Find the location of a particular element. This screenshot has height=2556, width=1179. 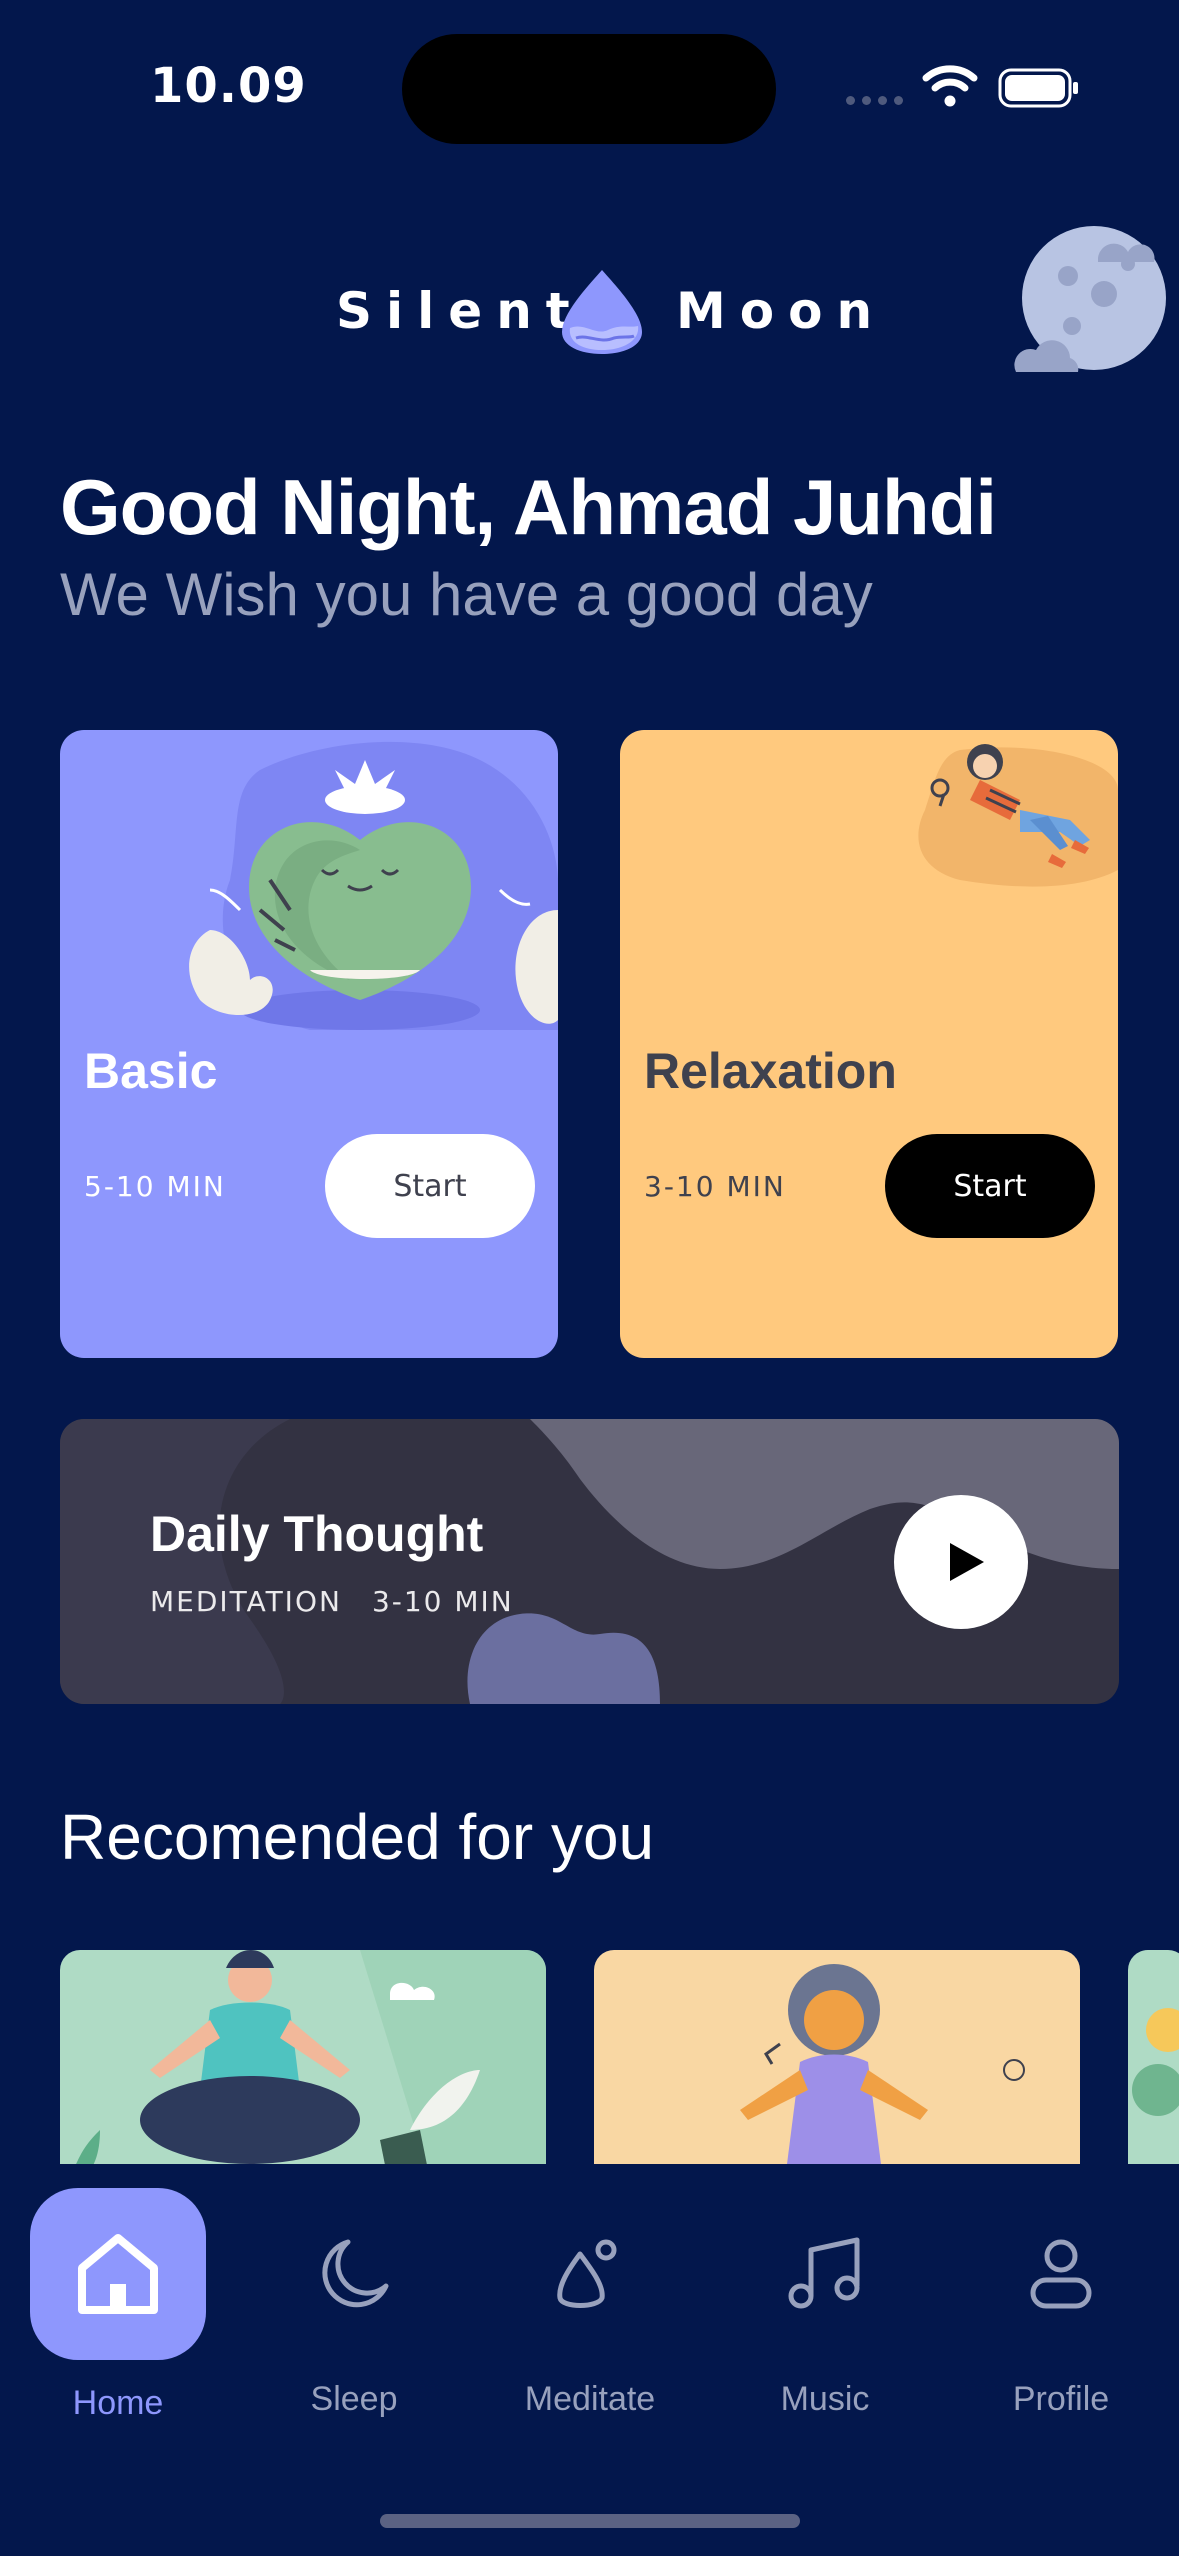

card-title: Relaxation is located at coordinates (770, 1071).